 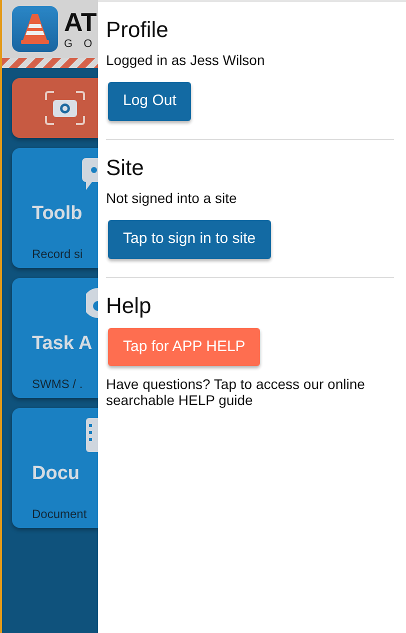 I want to click on document-icon, so click(x=92, y=435).